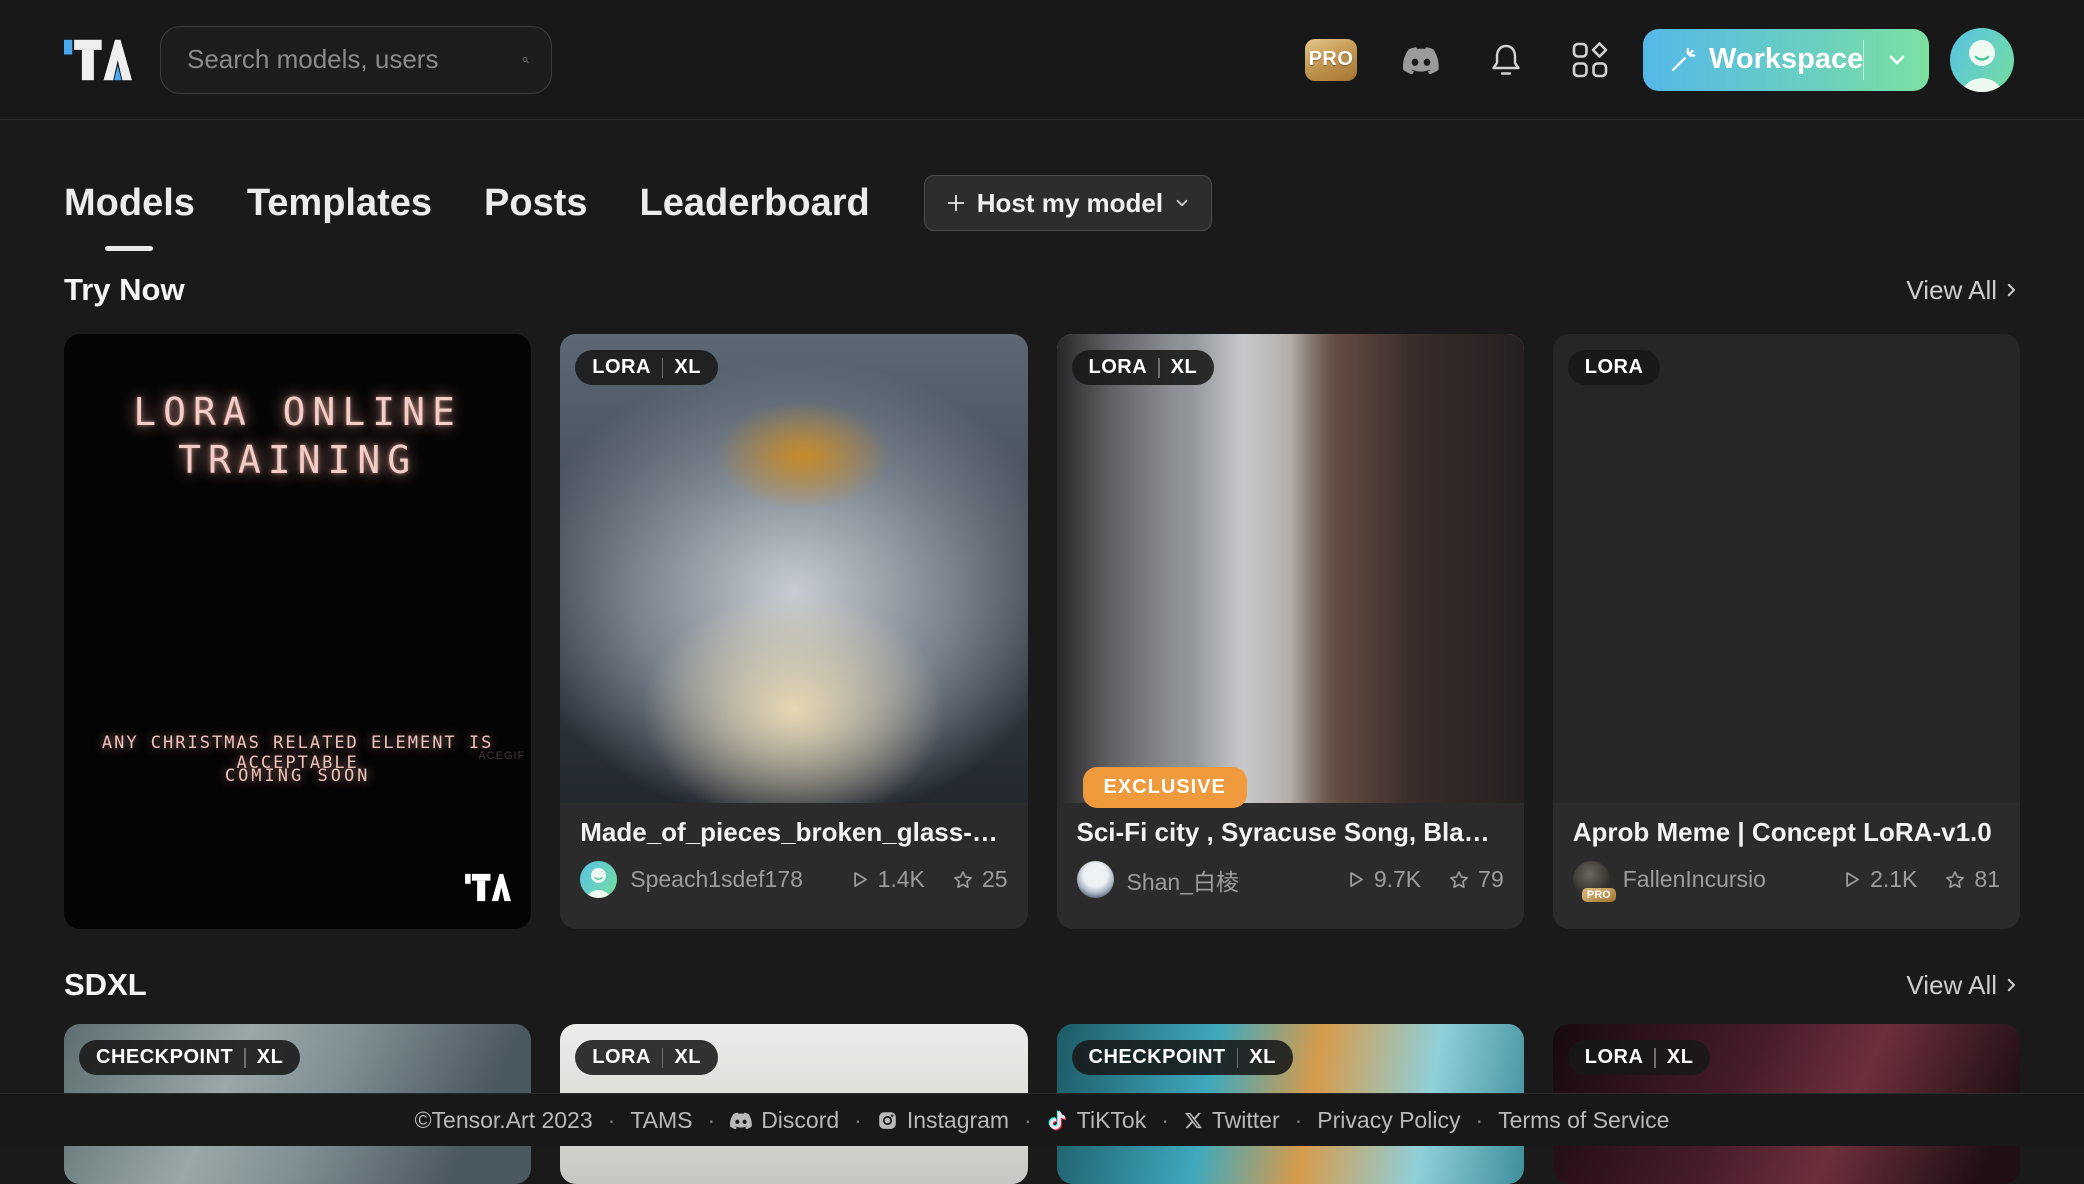 Image resolution: width=2084 pixels, height=1184 pixels. What do you see at coordinates (525, 60) in the screenshot?
I see `search-icon` at bounding box center [525, 60].